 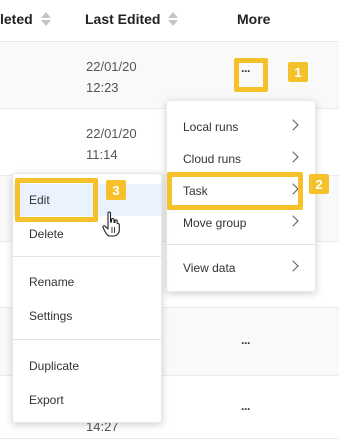 What do you see at coordinates (132, 19) in the screenshot?
I see `header-last-edited: Last Edited` at bounding box center [132, 19].